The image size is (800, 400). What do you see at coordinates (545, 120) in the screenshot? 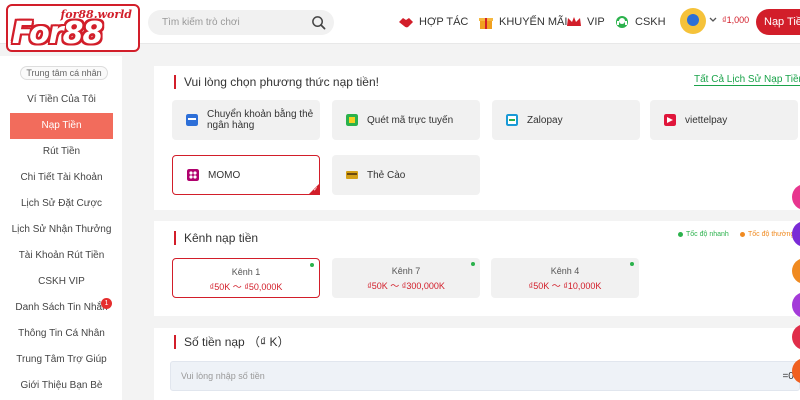
I see `method-label: Zalopay` at bounding box center [545, 120].